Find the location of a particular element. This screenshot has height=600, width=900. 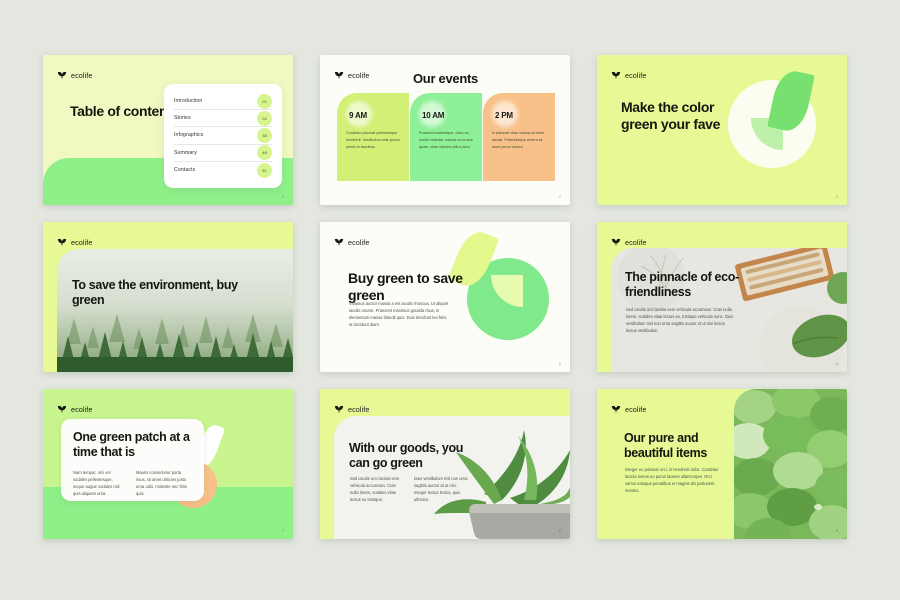

page-title: The pinnacle of eco-friendliness is located at coordinates (682, 285).